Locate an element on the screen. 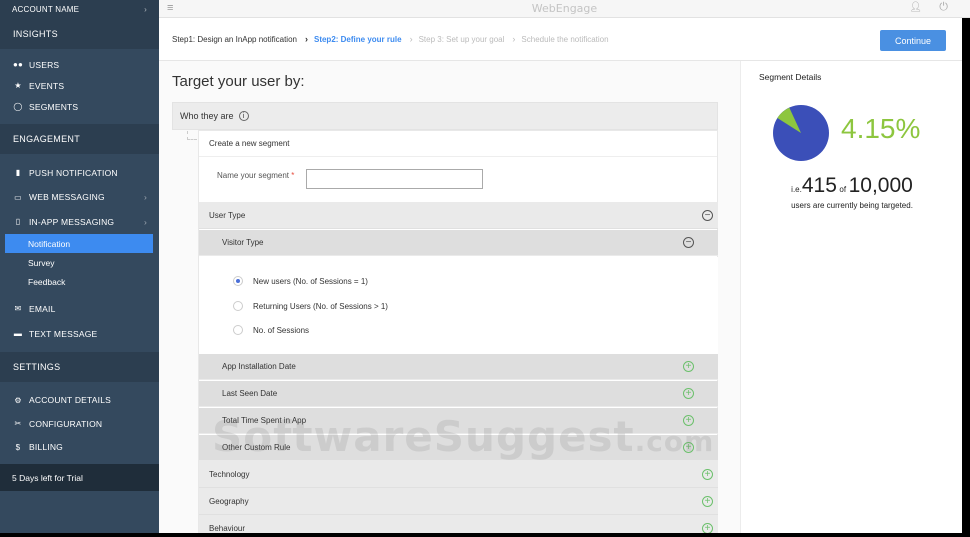 This screenshot has height=537, width=970. targeted-caption: users are currently being targeted. is located at coordinates (852, 205).